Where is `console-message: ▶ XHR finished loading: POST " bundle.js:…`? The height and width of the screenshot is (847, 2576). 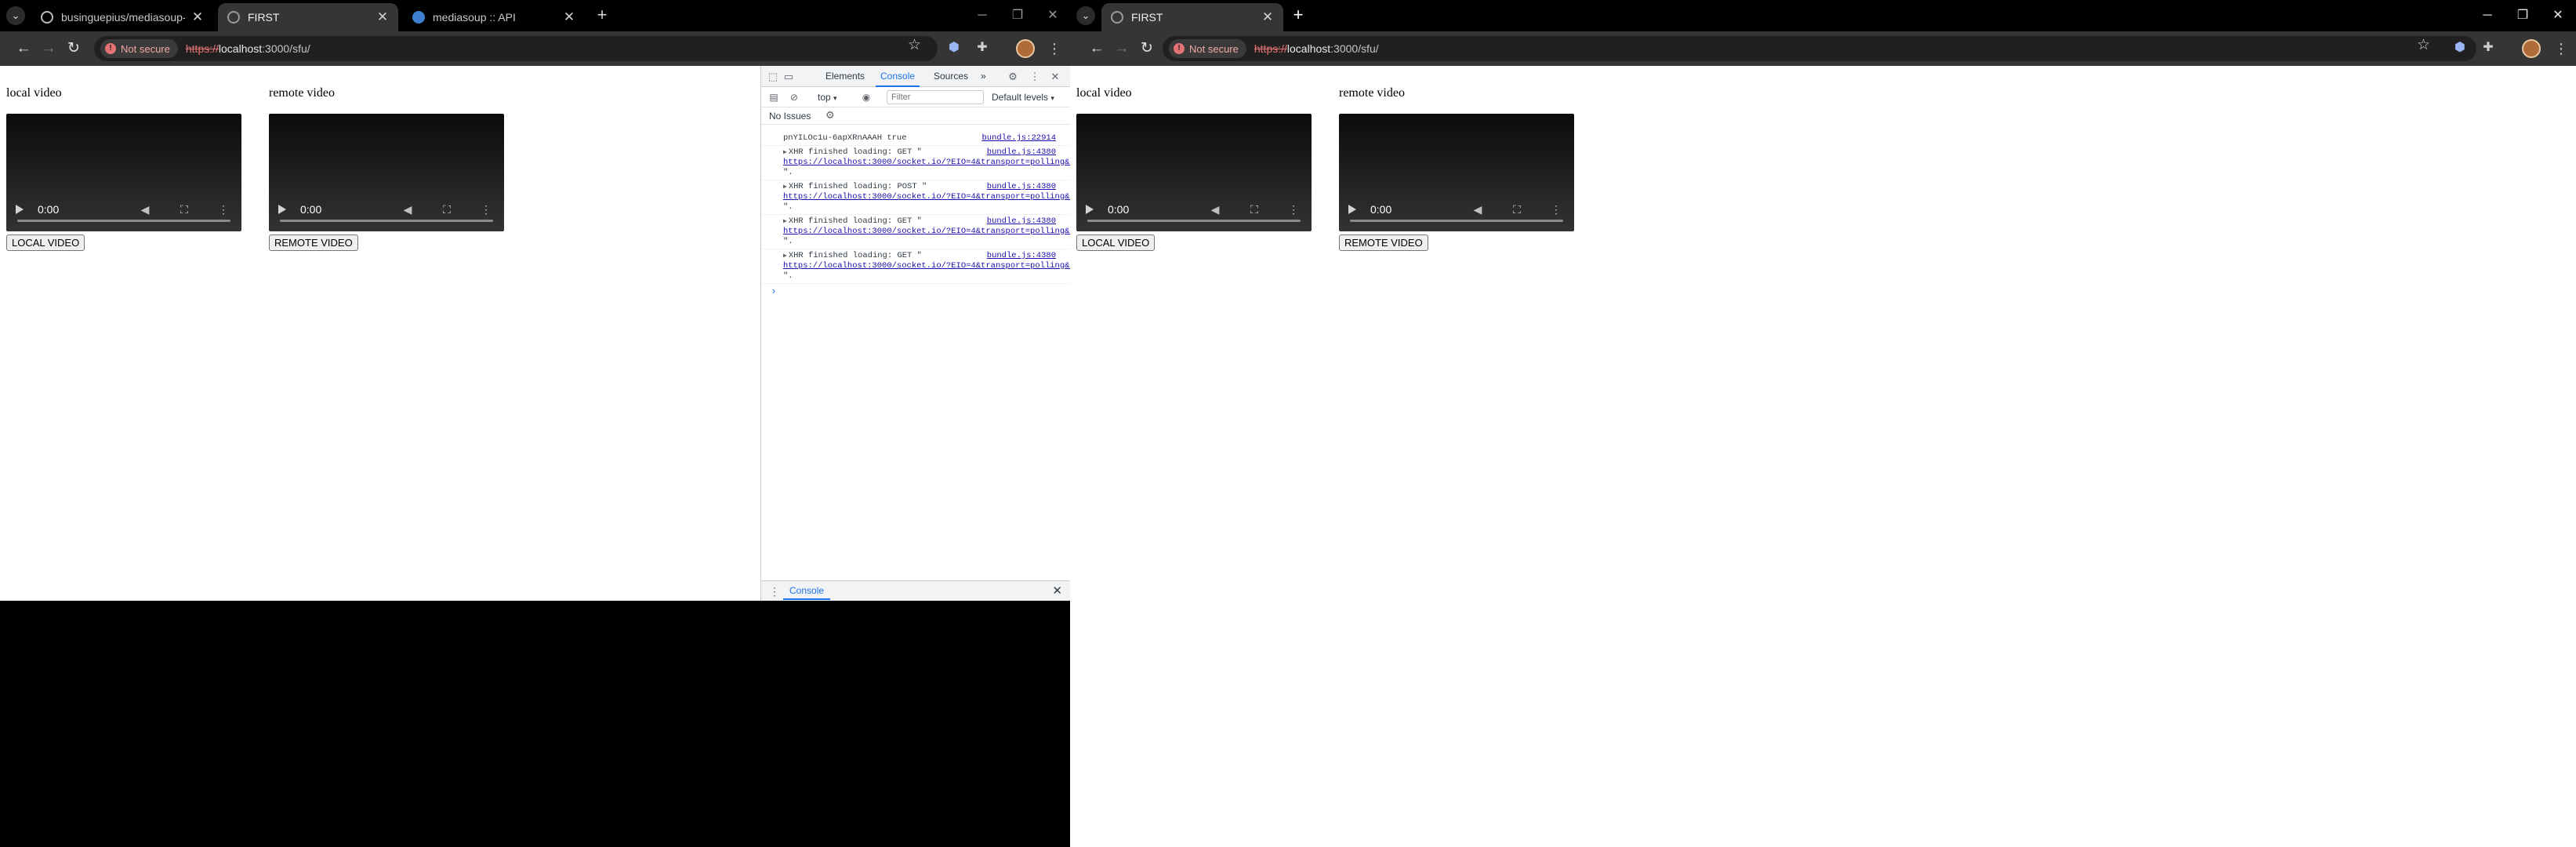 console-message: ▶ XHR finished loading: POST " bundle.js:… is located at coordinates (916, 197).